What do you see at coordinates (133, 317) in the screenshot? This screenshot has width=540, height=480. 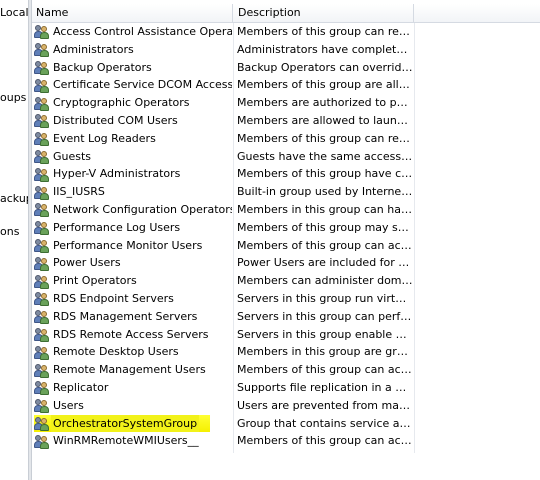 I see `group-name-cell: RDS Management Servers` at bounding box center [133, 317].